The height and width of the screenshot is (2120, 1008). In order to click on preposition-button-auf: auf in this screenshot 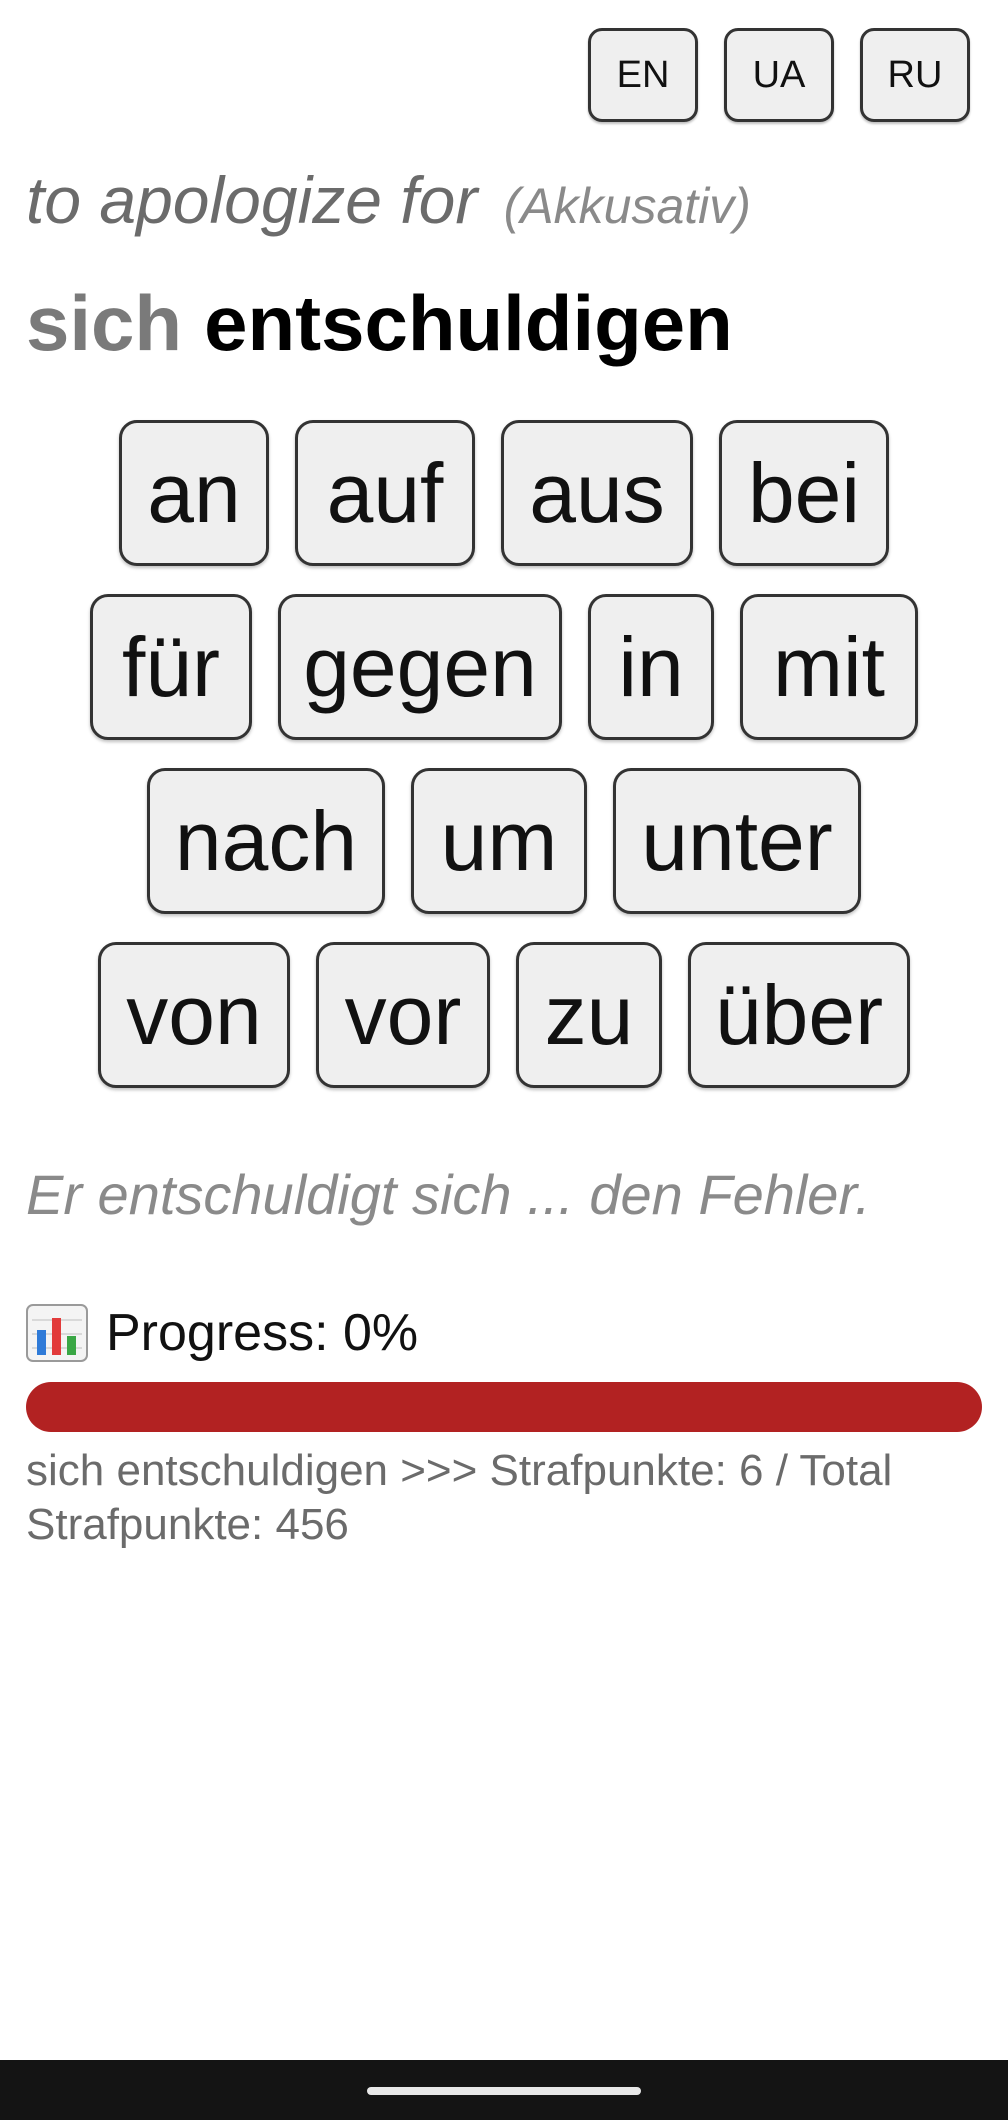, I will do `click(385, 493)`.